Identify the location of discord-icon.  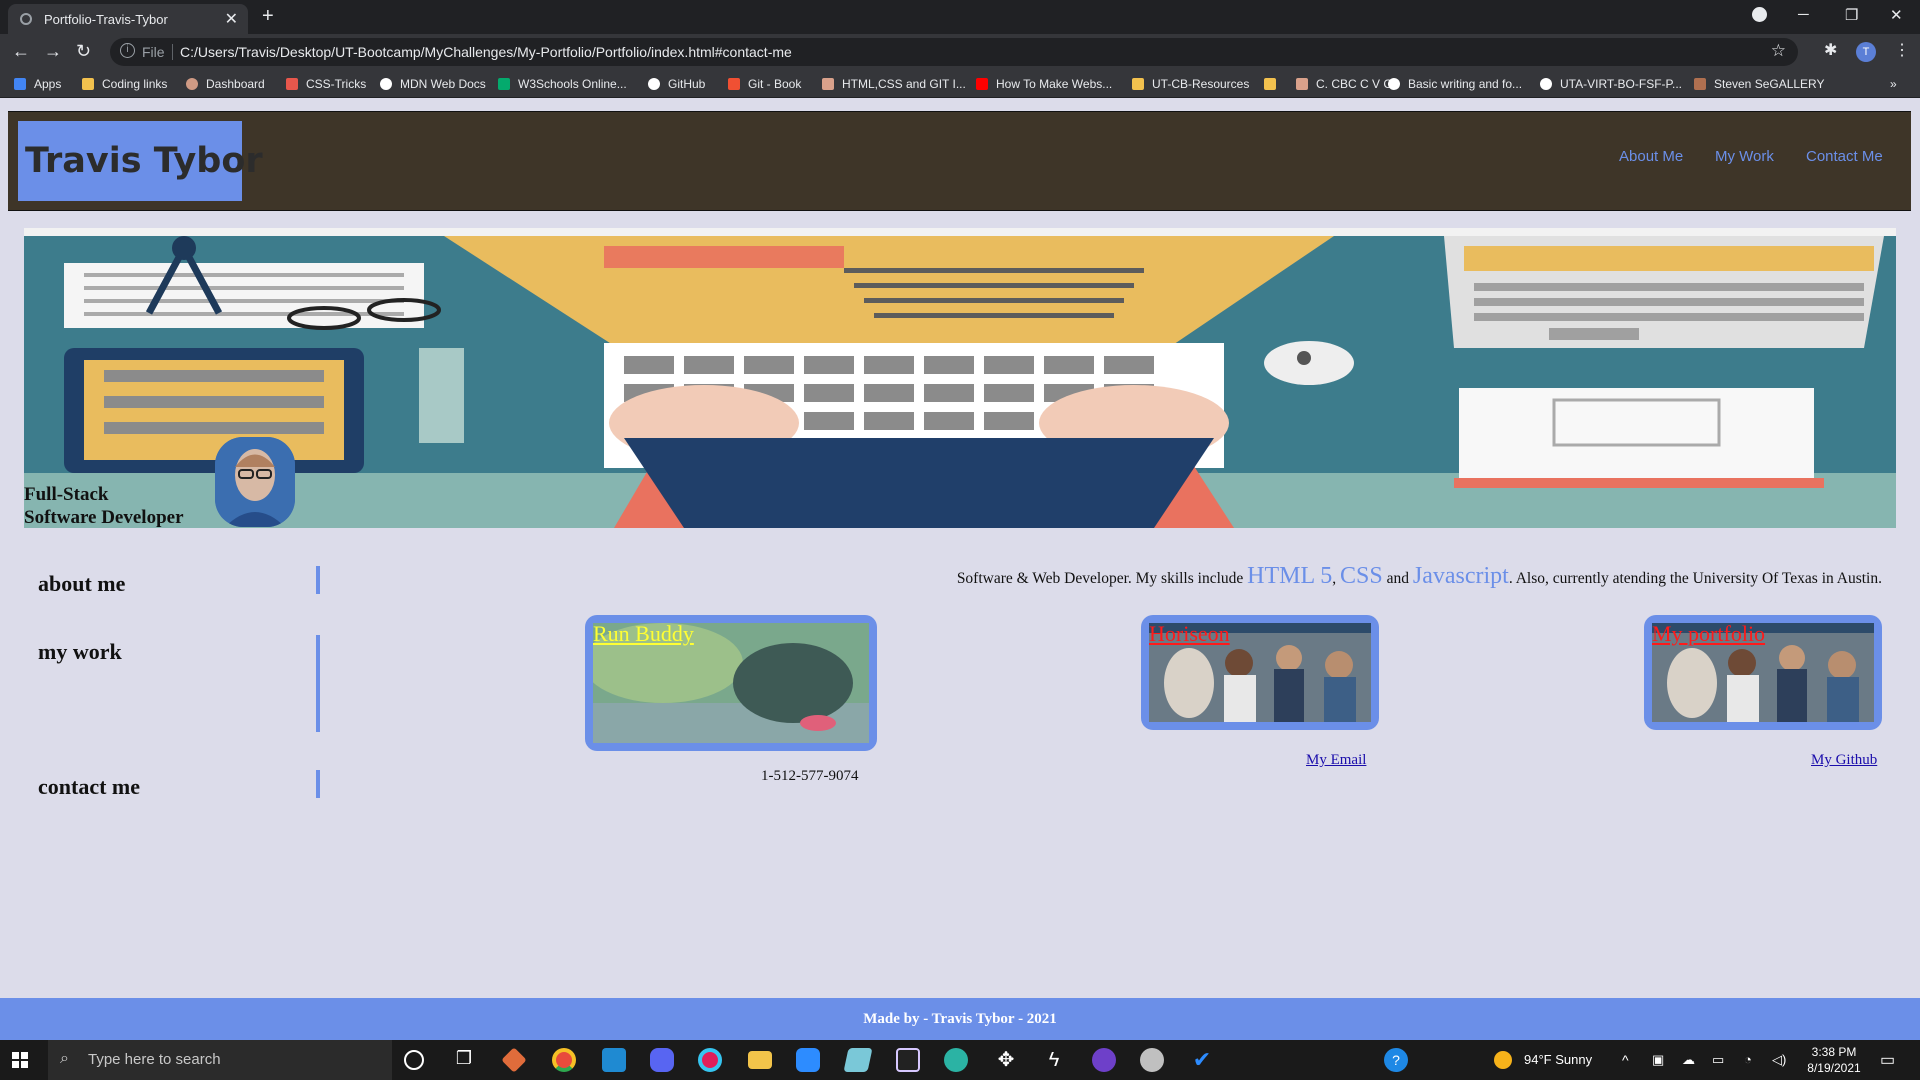
(662, 1060).